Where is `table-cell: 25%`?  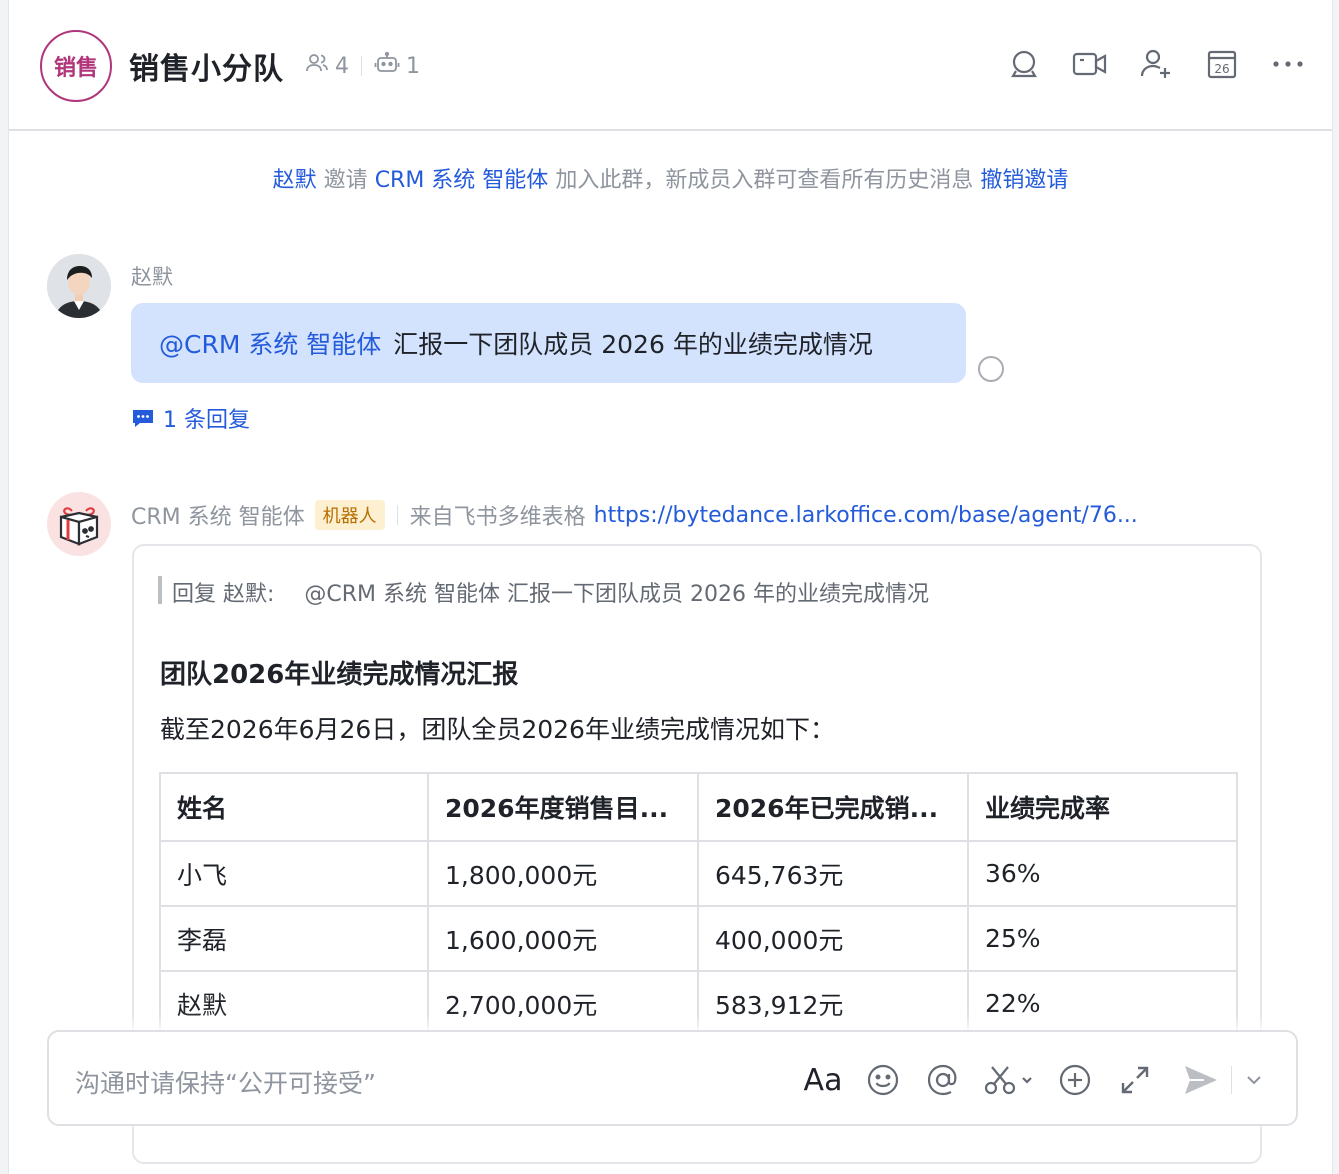
table-cell: 25% is located at coordinates (1102, 938).